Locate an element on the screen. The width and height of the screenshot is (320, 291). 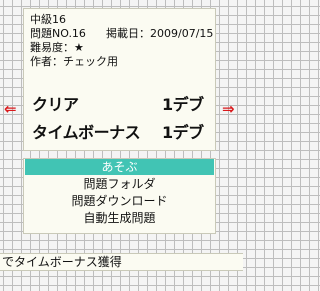
menu-item-auto-generated: 自動生成問題 is located at coordinates (119, 218).